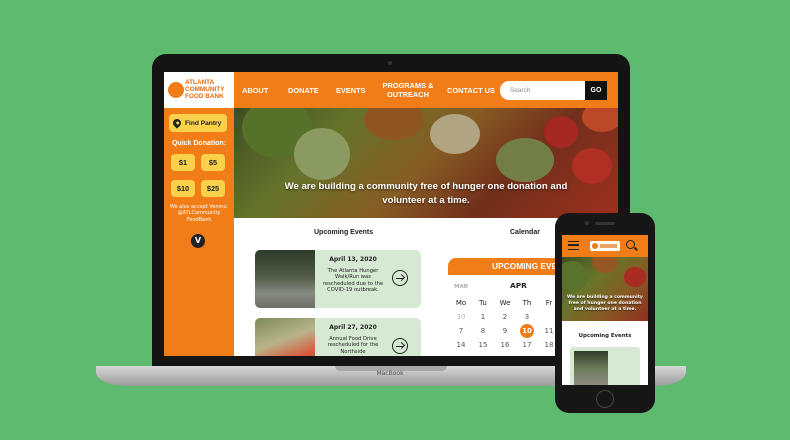 Image resolution: width=790 pixels, height=440 pixels. I want to click on mobile-site-logo, so click(605, 246).